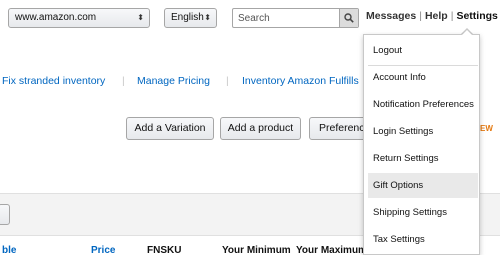  I want to click on add-variation-button: Add a Variation, so click(170, 128).